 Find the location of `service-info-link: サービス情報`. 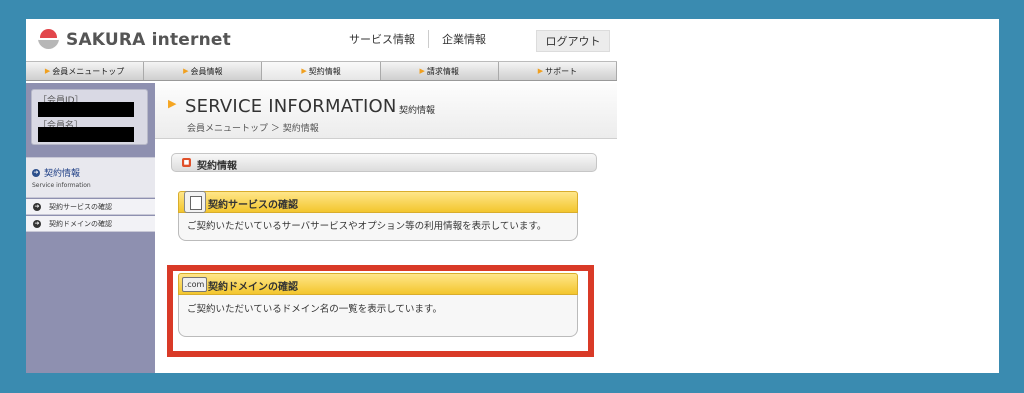

service-info-link: サービス情報 is located at coordinates (382, 39).